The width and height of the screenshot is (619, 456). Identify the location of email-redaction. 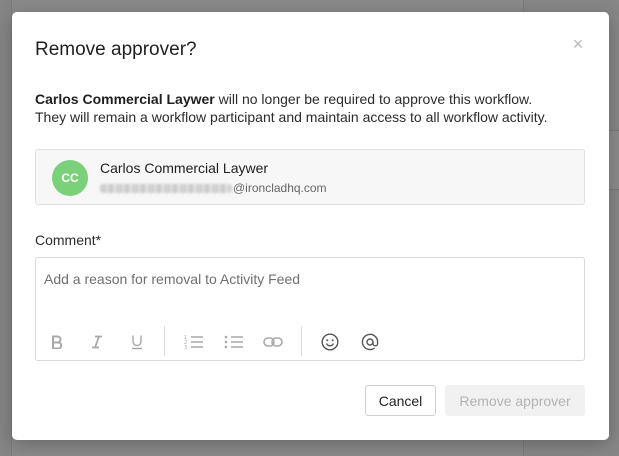
(166, 189).